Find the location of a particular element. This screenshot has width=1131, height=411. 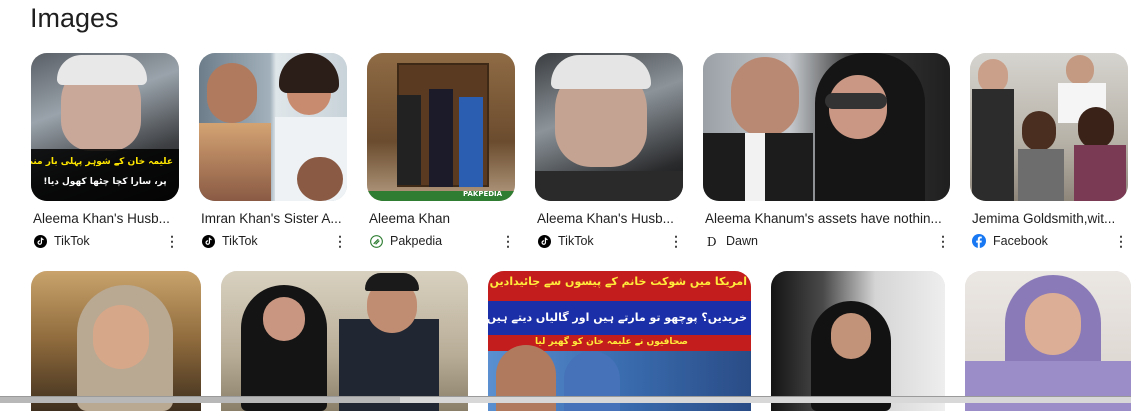

image-result-4: Aleema Khan's Husb... TikTok ⋮ is located at coordinates (609, 151).